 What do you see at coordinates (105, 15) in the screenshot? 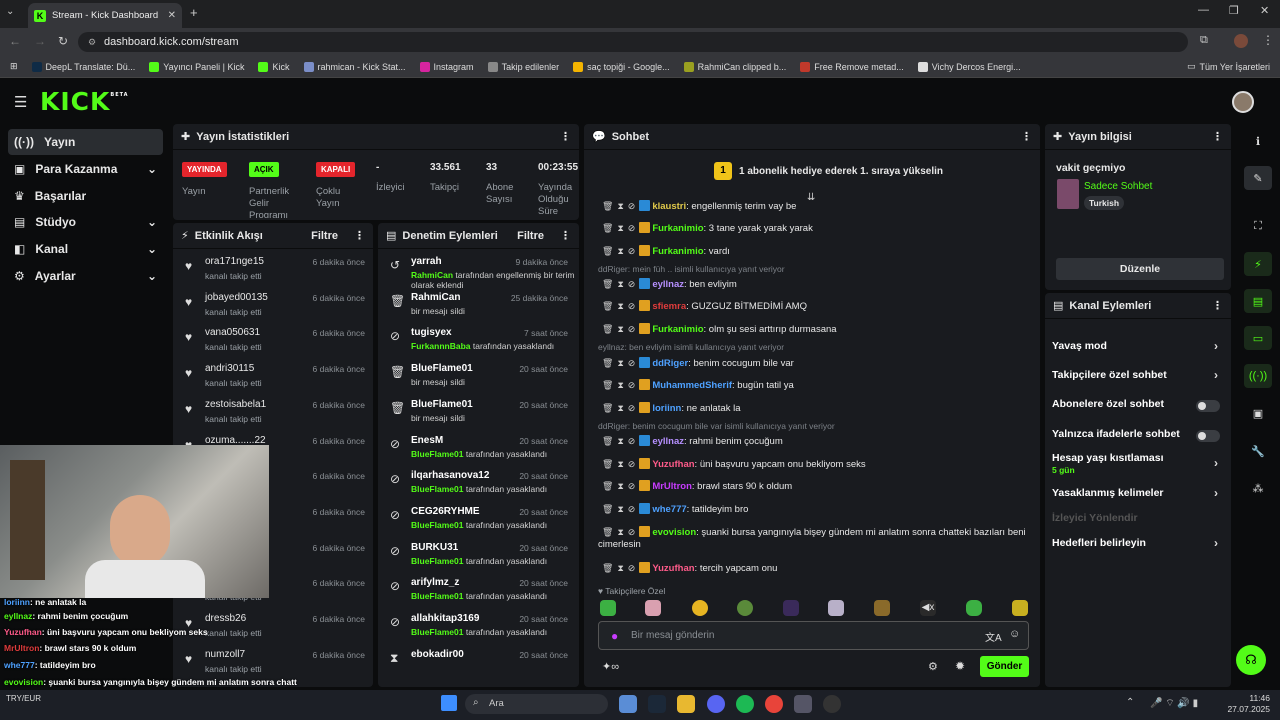
I see `browser-tab: K Stream - Kick Dashboard ✕` at bounding box center [105, 15].